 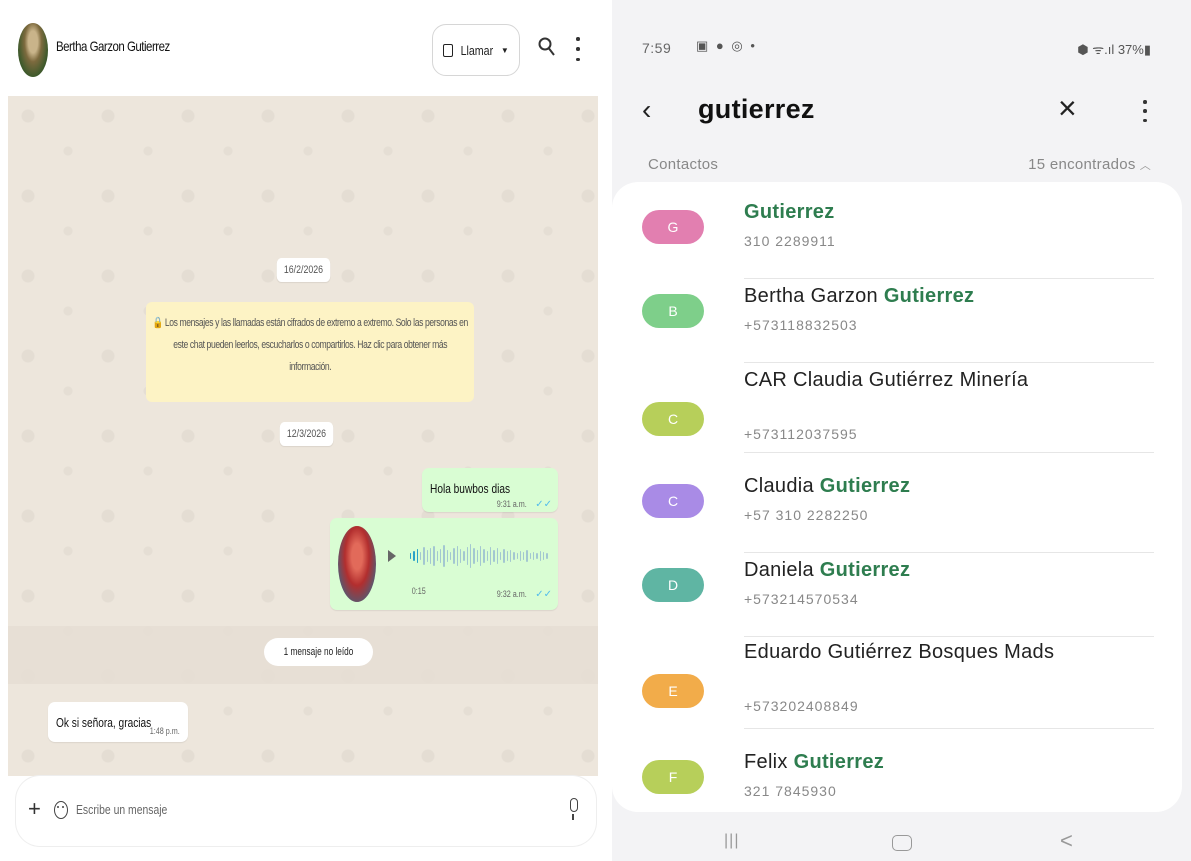 What do you see at coordinates (318, 652) in the screenshot?
I see `unread-badge: 1 mensaje no leído` at bounding box center [318, 652].